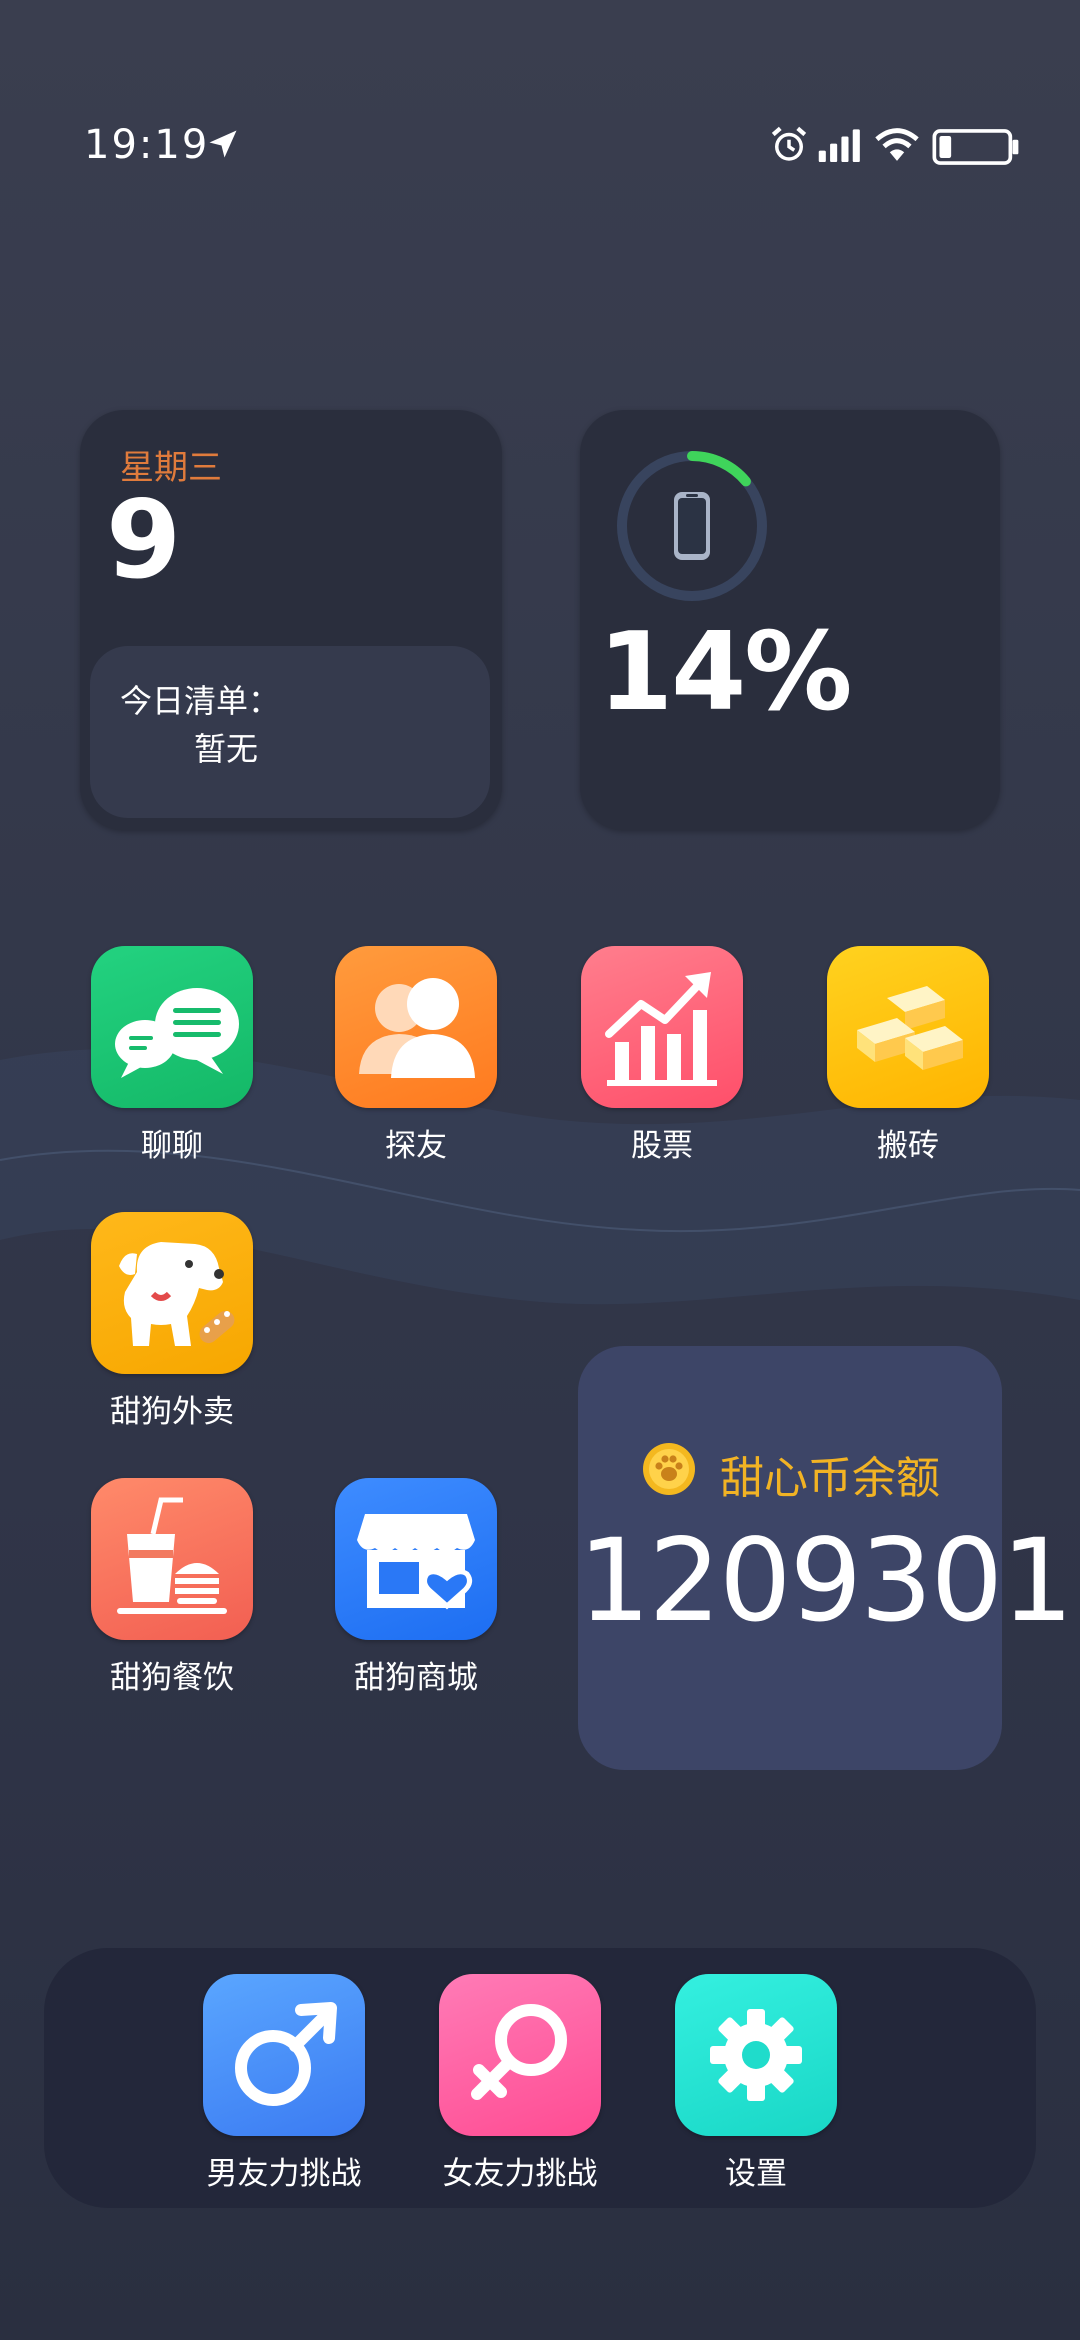 The image size is (1080, 2340). What do you see at coordinates (290, 732) in the screenshot?
I see `todo-card: 今日清单： 暂无` at bounding box center [290, 732].